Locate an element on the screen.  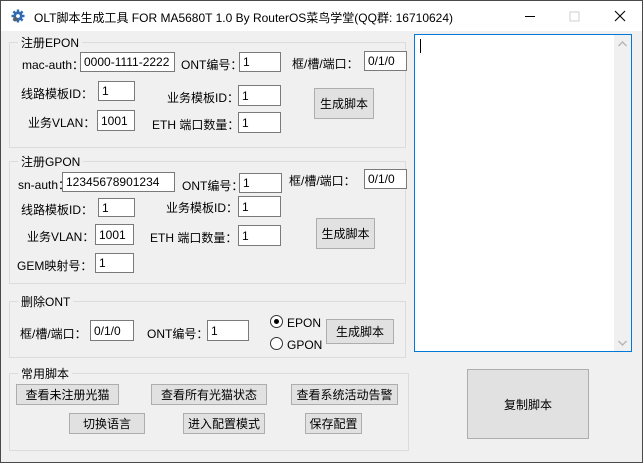
gpon-vlan-label: 业务VLAN： is located at coordinates (61, 237).